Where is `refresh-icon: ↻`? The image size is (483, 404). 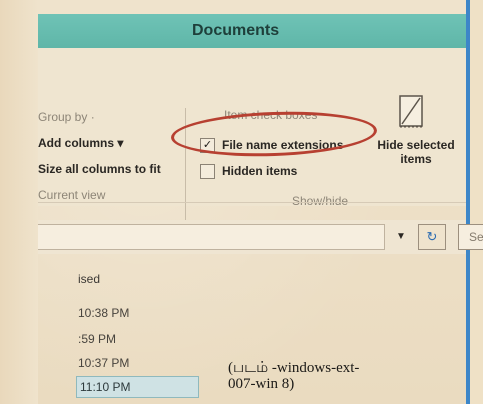
refresh-icon: ↻ is located at coordinates (432, 237).